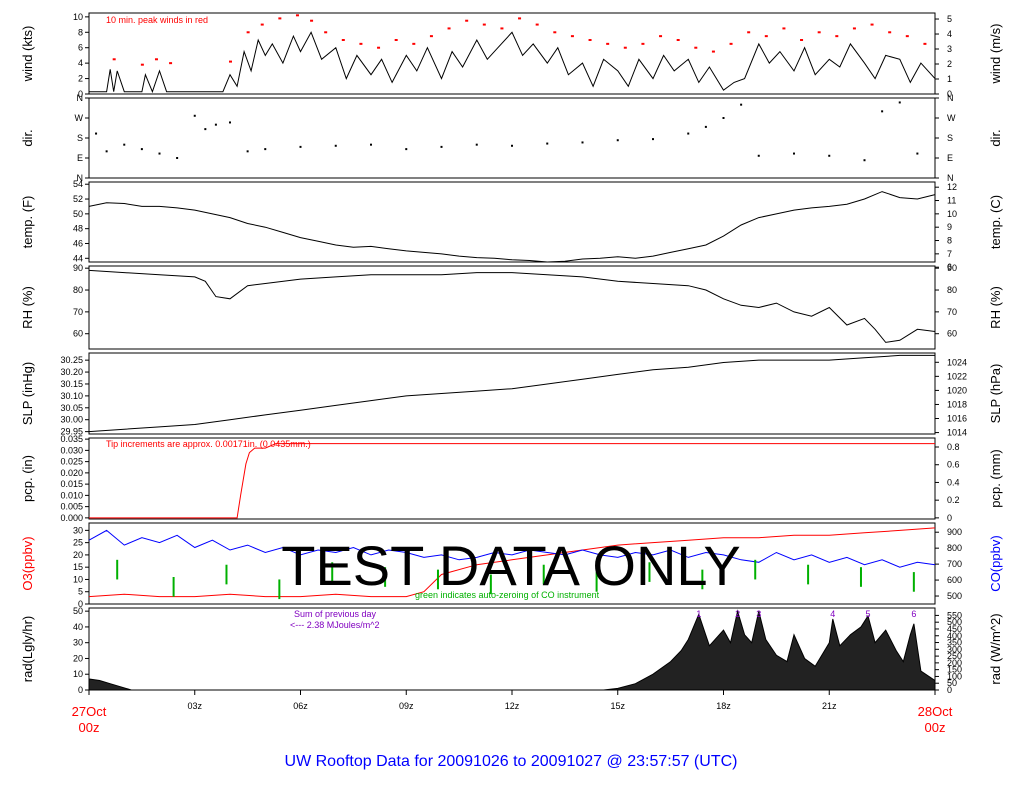  I want to click on temp-series, so click(512, 227).